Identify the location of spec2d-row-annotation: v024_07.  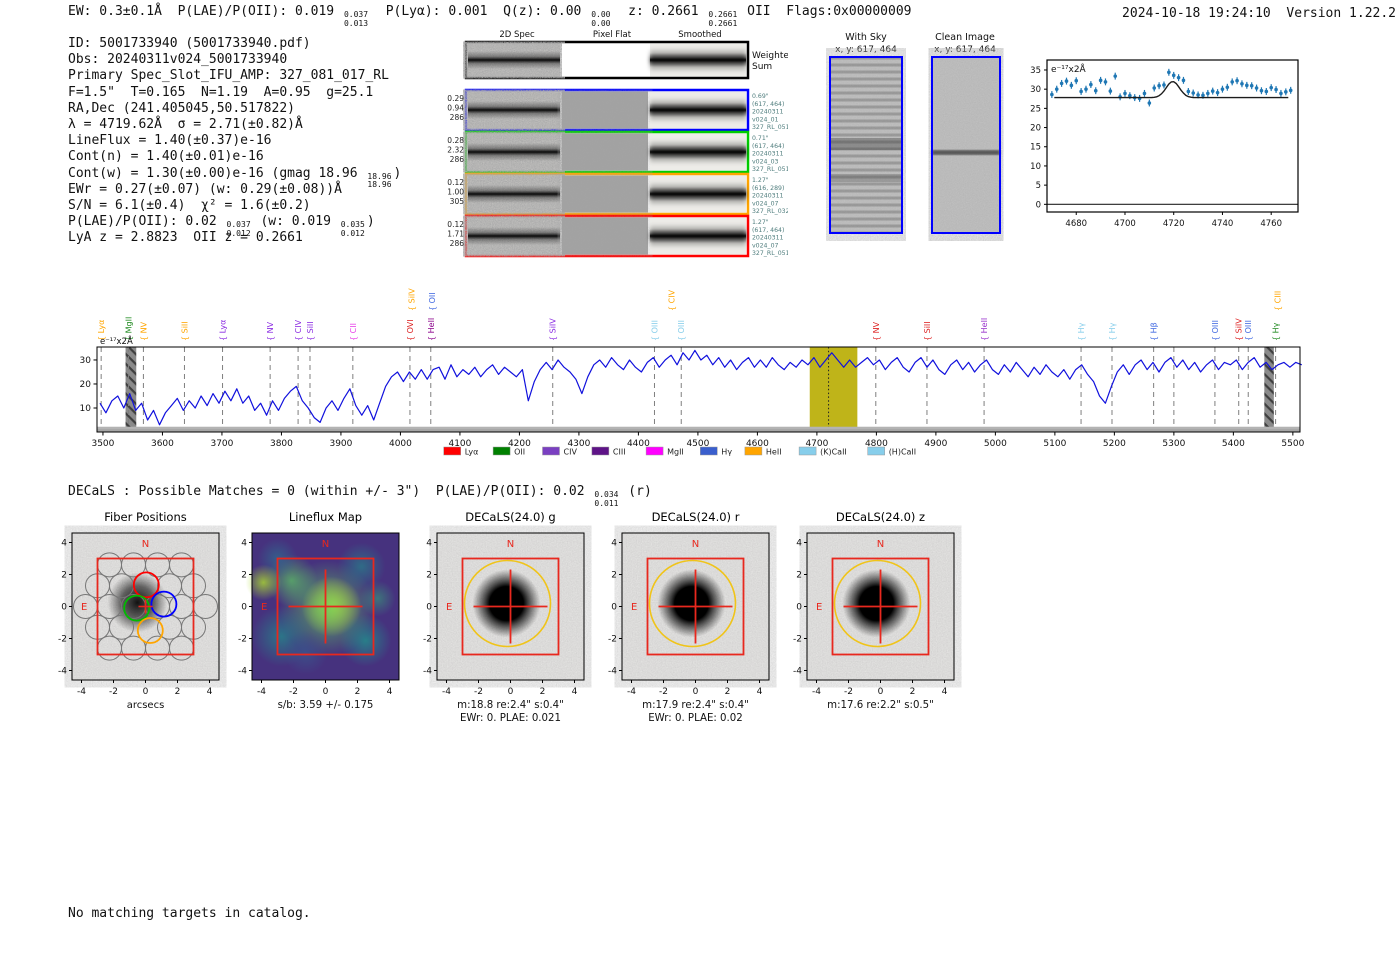
(765, 245).